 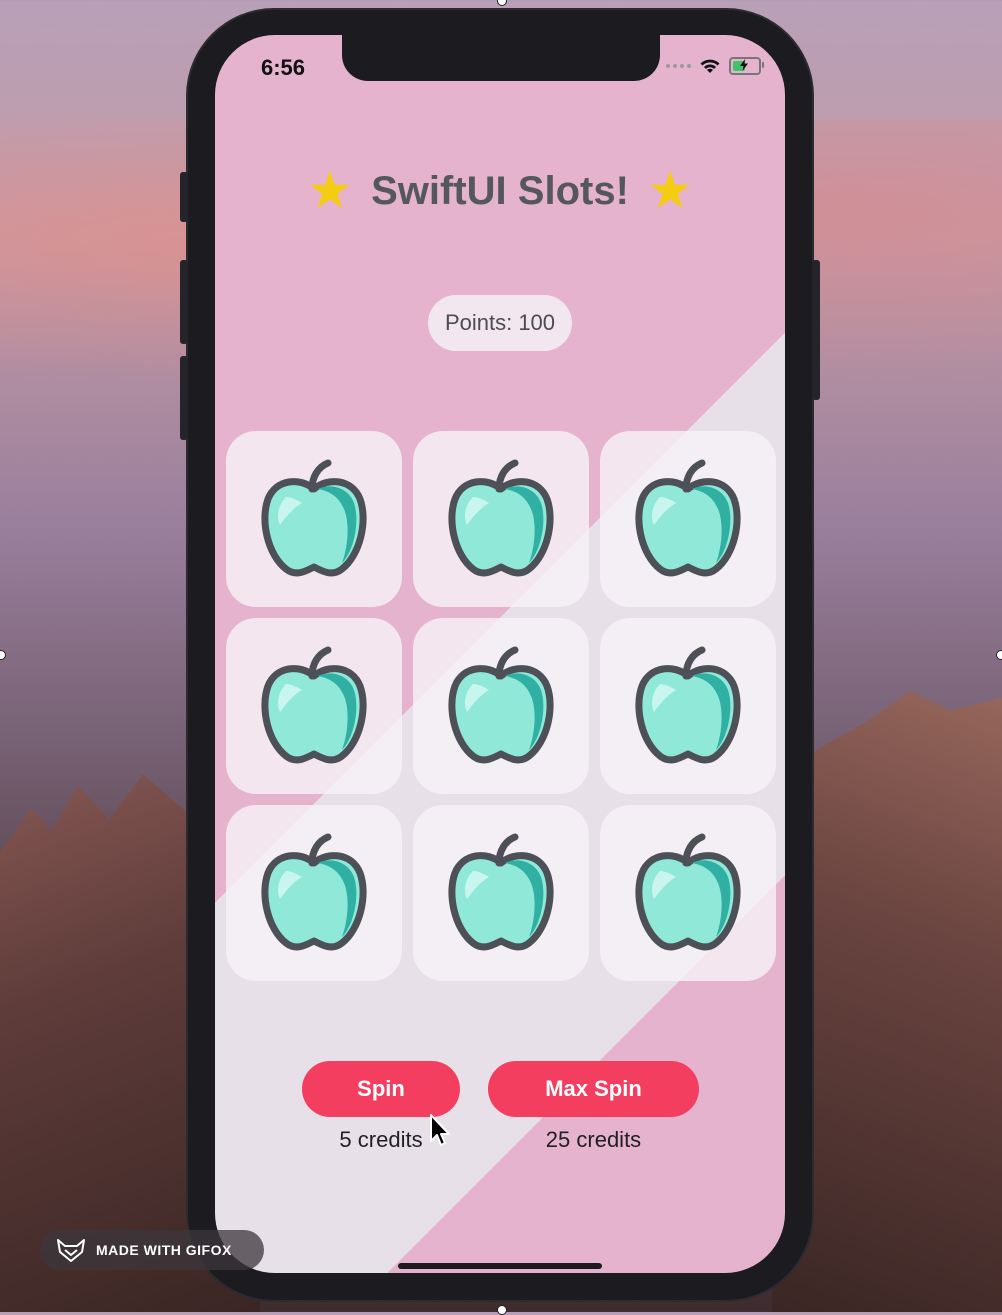 What do you see at coordinates (710, 66) in the screenshot?
I see `wifi-icon` at bounding box center [710, 66].